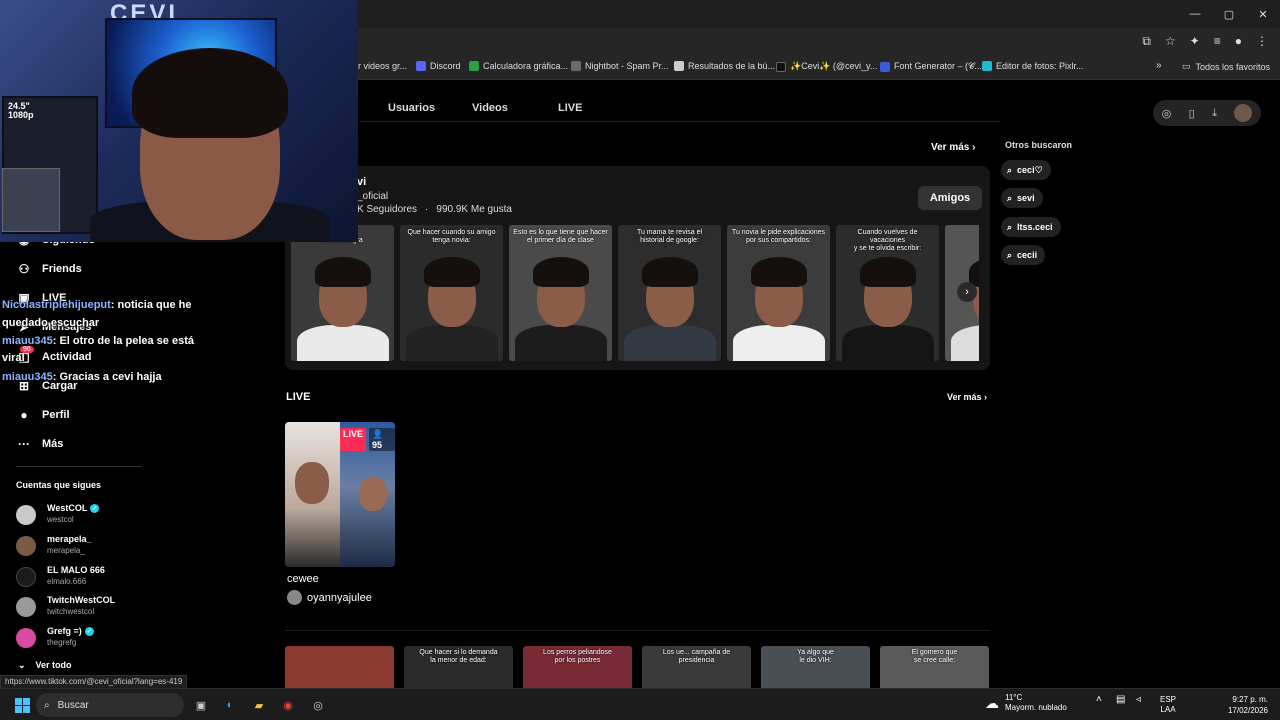  I want to click on network-icon: ▤, so click(1120, 700).